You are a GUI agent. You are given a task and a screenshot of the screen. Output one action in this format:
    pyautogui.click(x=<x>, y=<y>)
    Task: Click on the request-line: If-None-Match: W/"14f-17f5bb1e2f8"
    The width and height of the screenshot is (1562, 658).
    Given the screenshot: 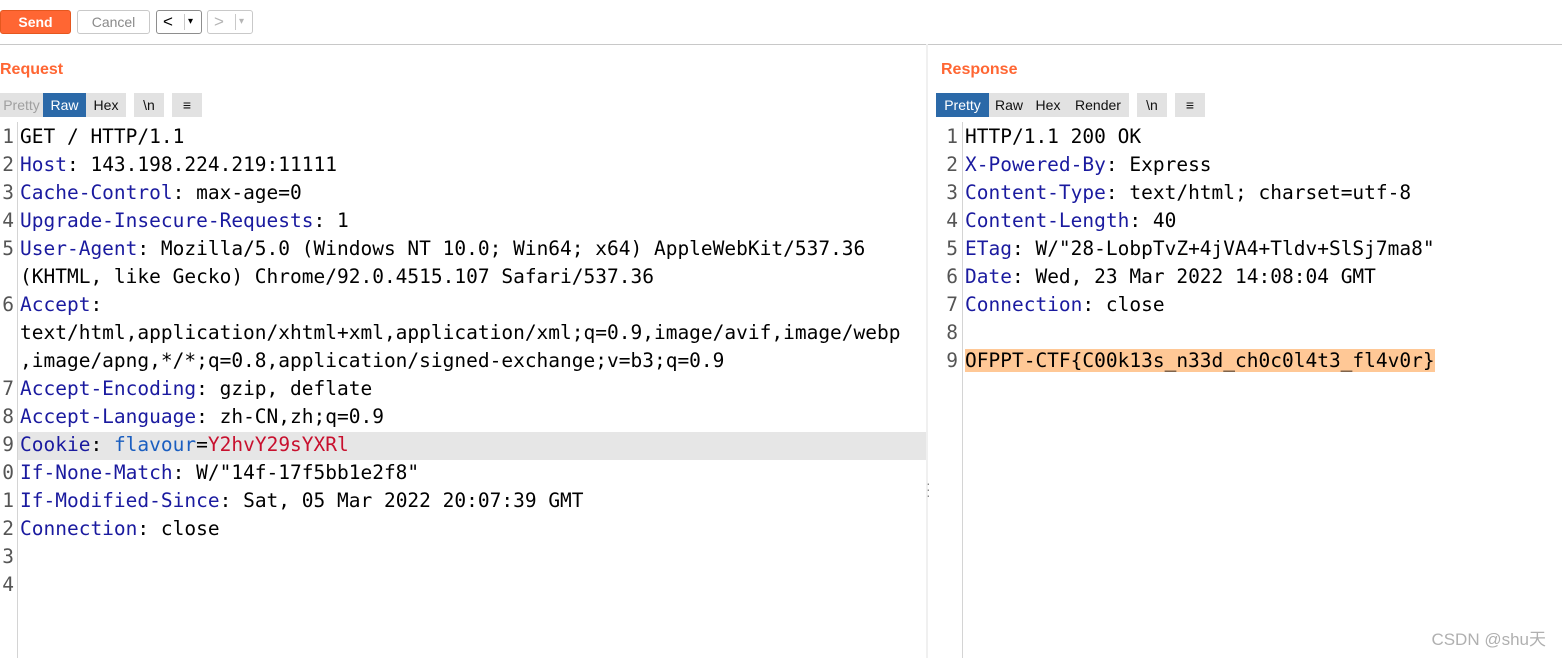 What is the action you would take?
    pyautogui.click(x=219, y=473)
    